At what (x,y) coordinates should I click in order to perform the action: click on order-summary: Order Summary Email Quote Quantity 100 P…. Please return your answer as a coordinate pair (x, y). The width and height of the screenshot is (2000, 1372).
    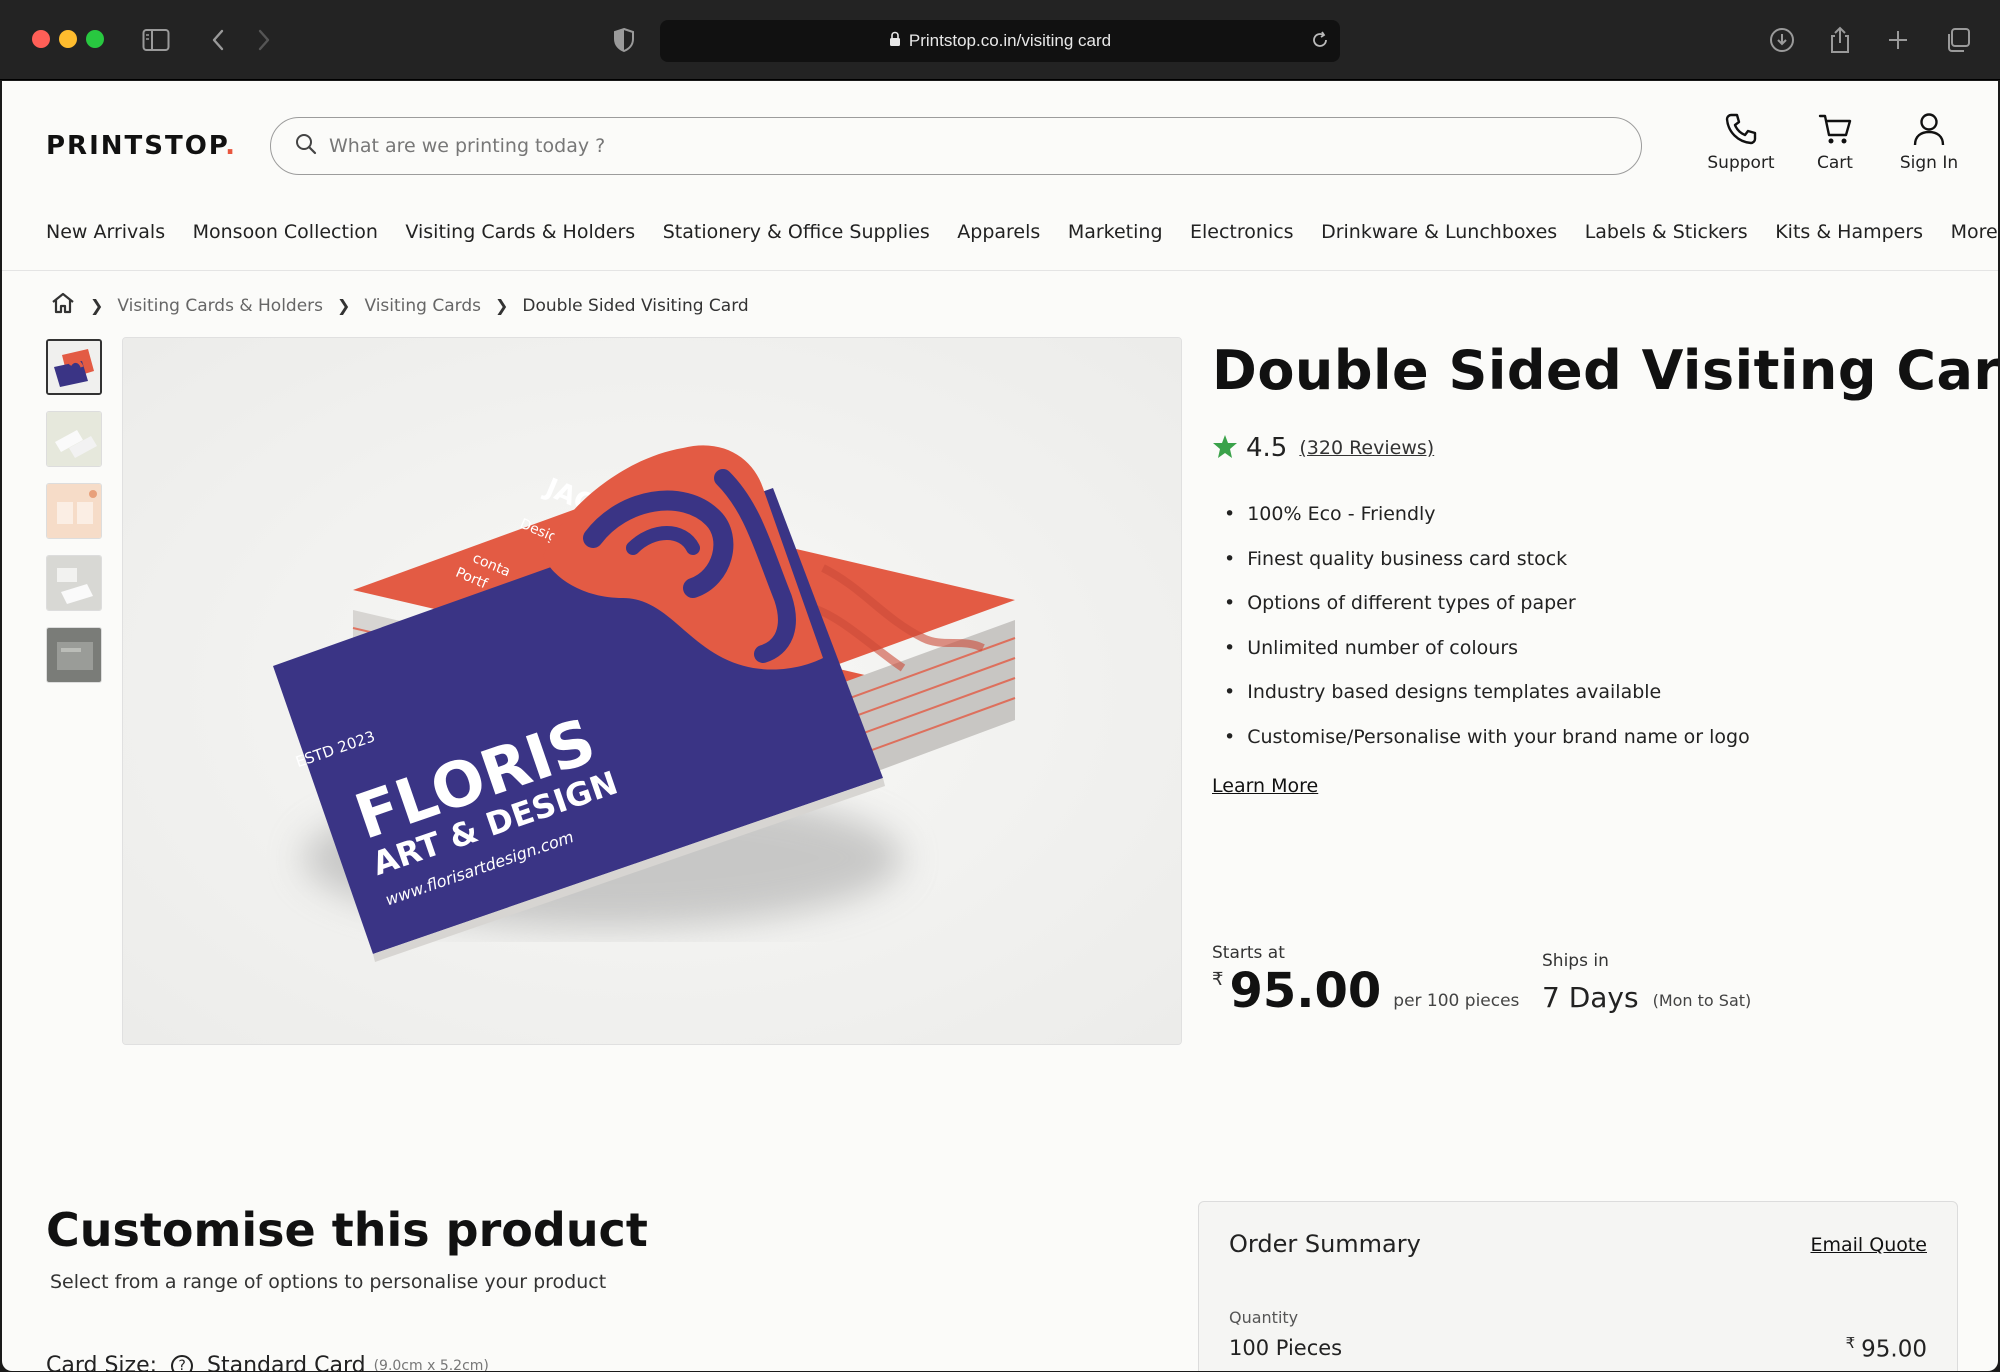
    Looking at the image, I should click on (1578, 1286).